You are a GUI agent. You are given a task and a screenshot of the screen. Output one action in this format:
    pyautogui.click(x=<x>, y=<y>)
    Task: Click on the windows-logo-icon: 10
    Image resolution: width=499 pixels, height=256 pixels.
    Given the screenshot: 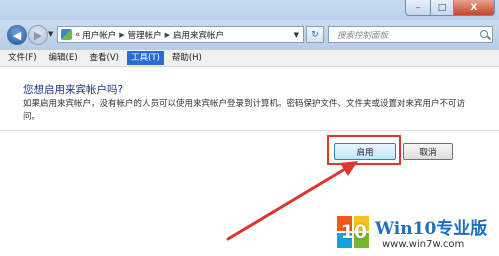 What is the action you would take?
    pyautogui.click(x=354, y=233)
    